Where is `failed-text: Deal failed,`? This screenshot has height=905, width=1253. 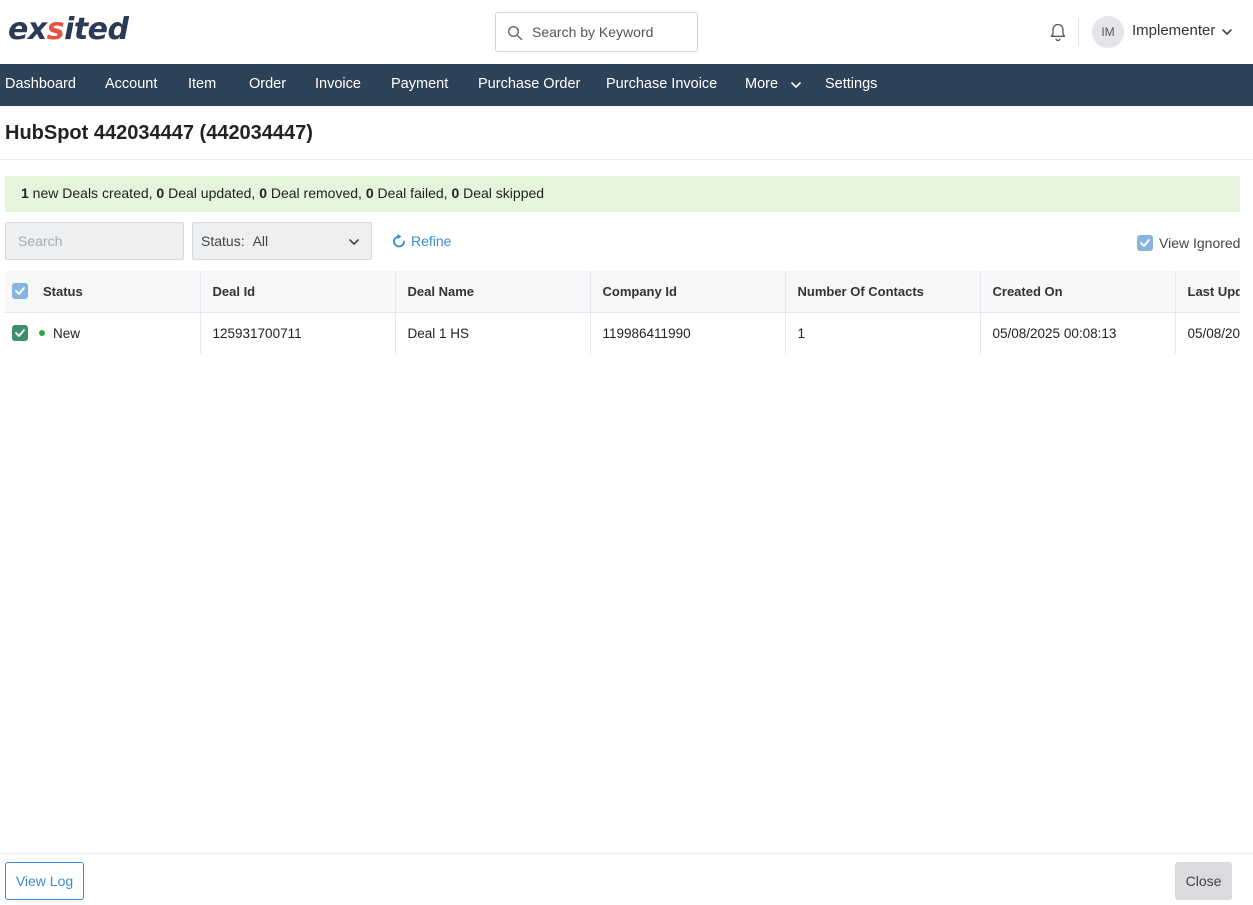 failed-text: Deal failed, is located at coordinates (412, 193).